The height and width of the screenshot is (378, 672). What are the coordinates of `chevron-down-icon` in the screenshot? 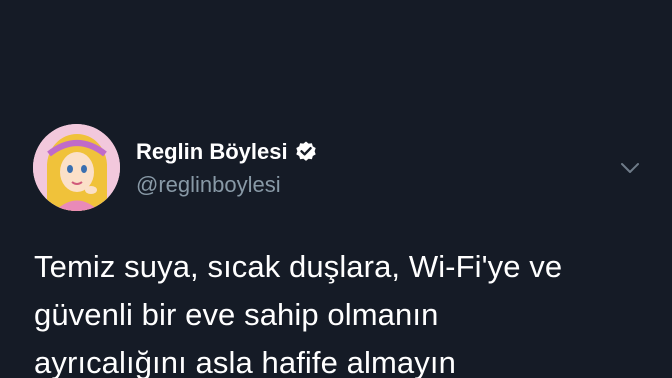 It's located at (630, 168).